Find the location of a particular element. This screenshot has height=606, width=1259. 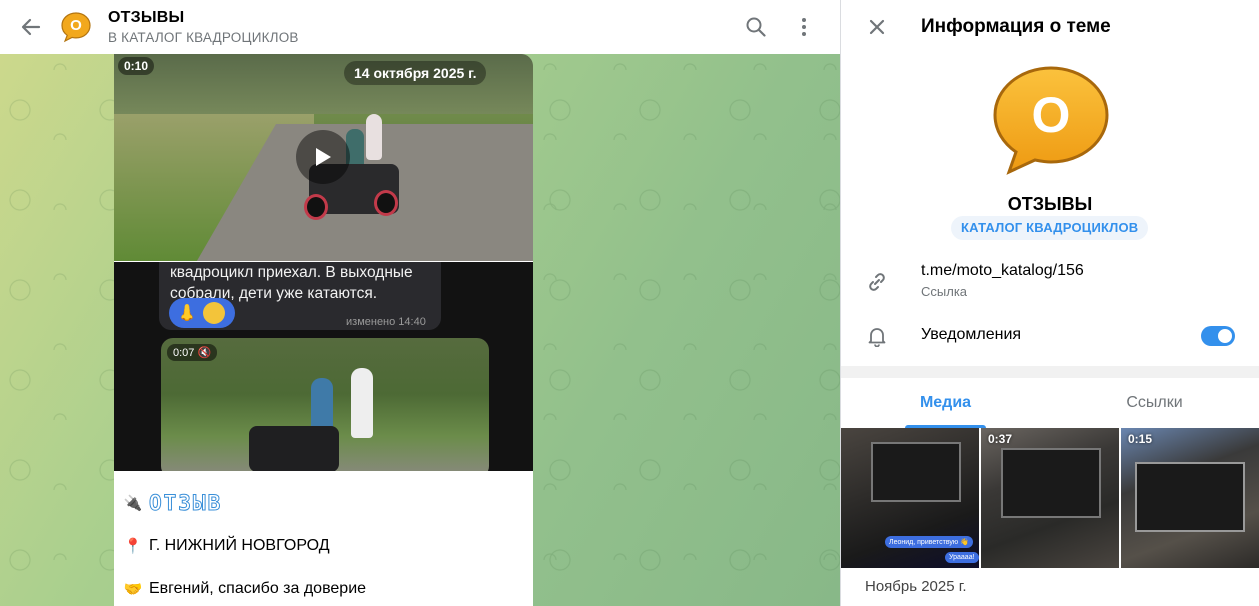

link-row: t.me/moto_katalog/156 Ссылка is located at coordinates (1050, 280).